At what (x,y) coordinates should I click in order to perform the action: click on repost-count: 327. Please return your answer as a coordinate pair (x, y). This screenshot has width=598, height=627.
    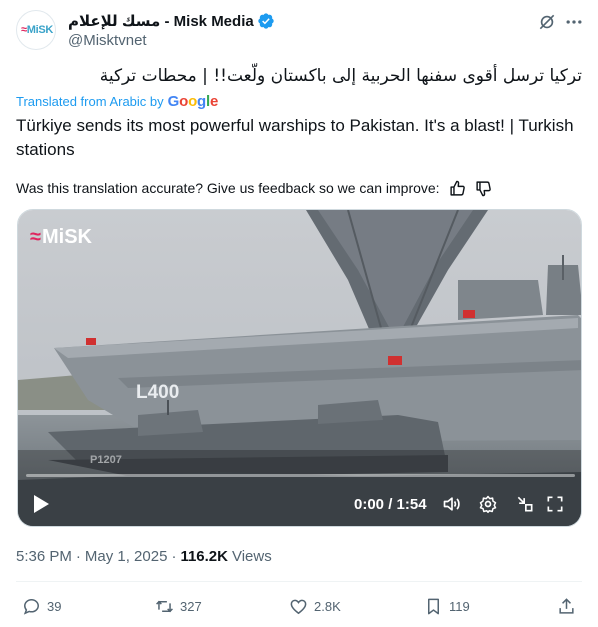
    Looking at the image, I should click on (191, 606).